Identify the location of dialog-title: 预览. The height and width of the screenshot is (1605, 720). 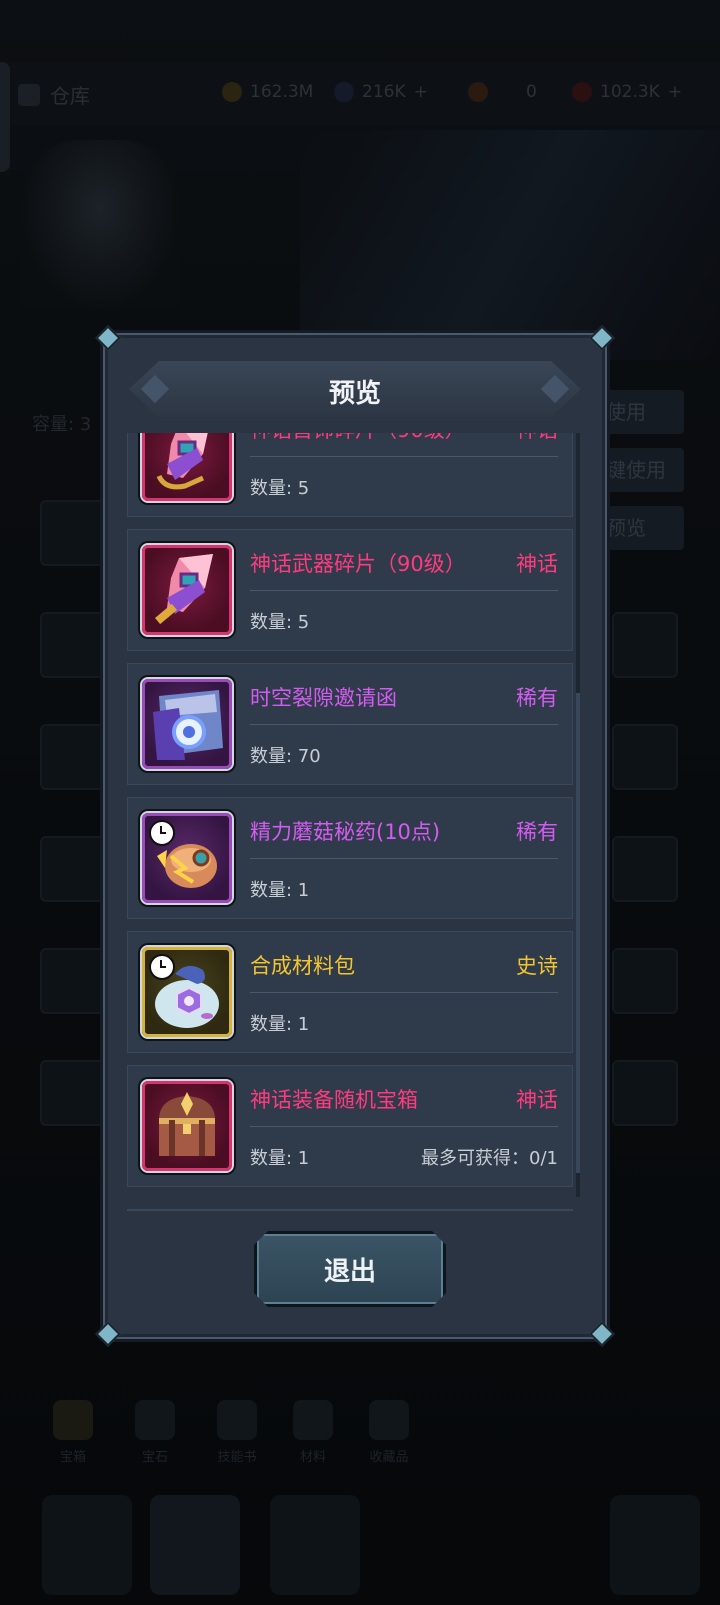
(354, 394).